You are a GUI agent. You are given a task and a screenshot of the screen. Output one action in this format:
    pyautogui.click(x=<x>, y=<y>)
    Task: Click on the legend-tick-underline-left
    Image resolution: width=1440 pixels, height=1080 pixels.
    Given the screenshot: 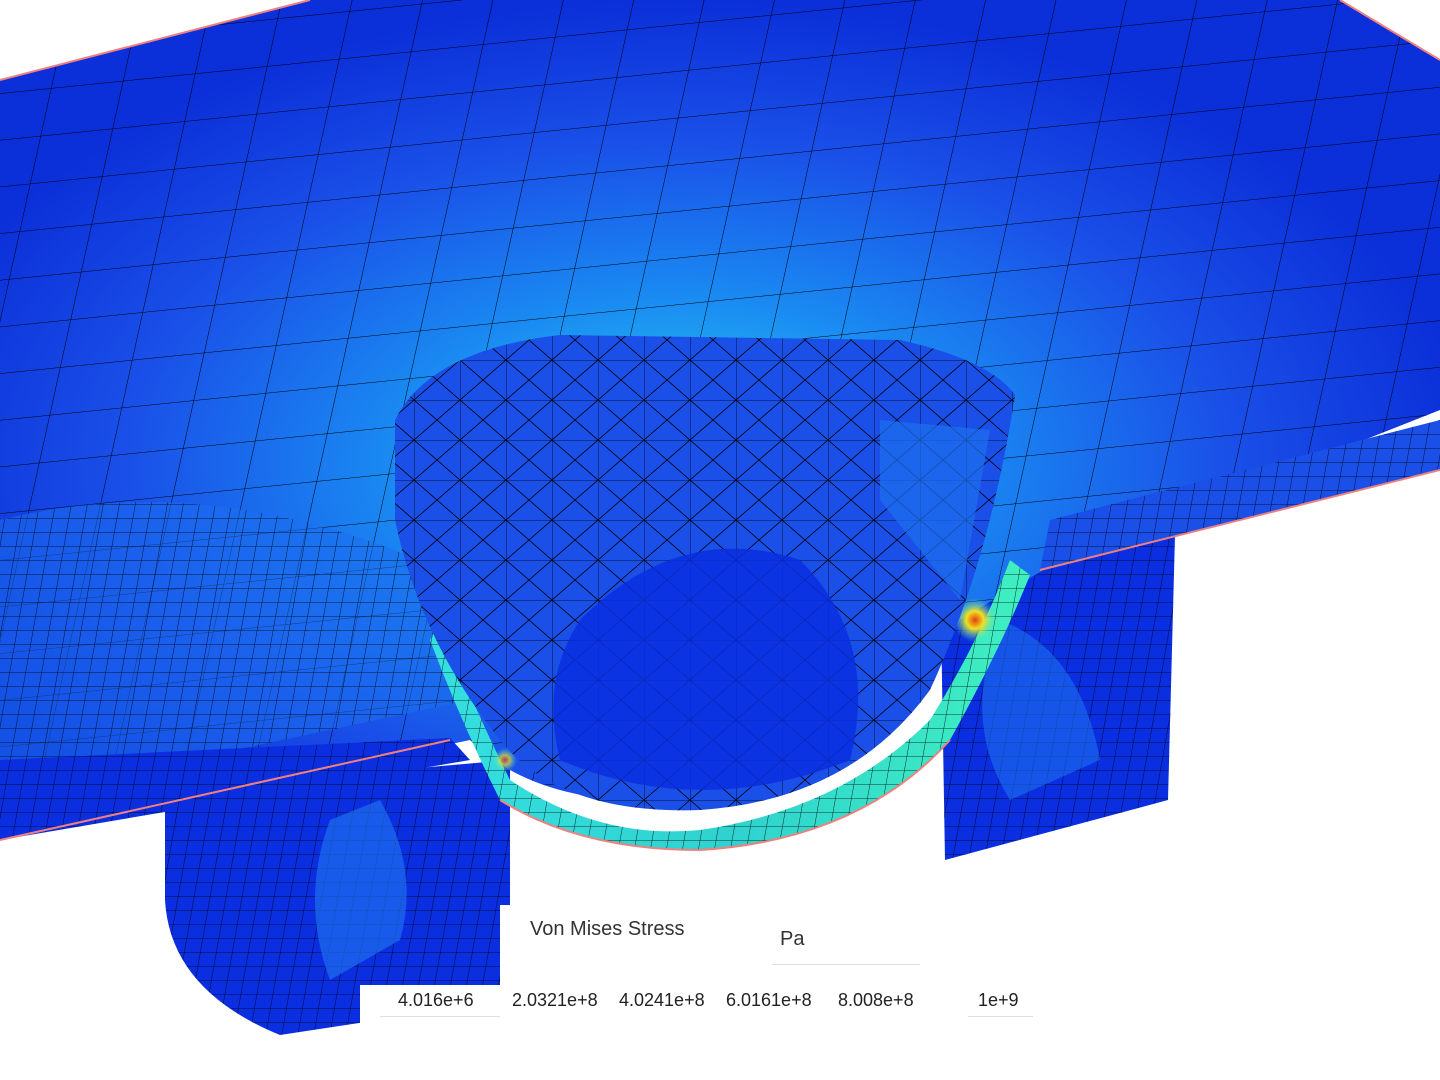 What is the action you would take?
    pyautogui.click(x=440, y=1016)
    